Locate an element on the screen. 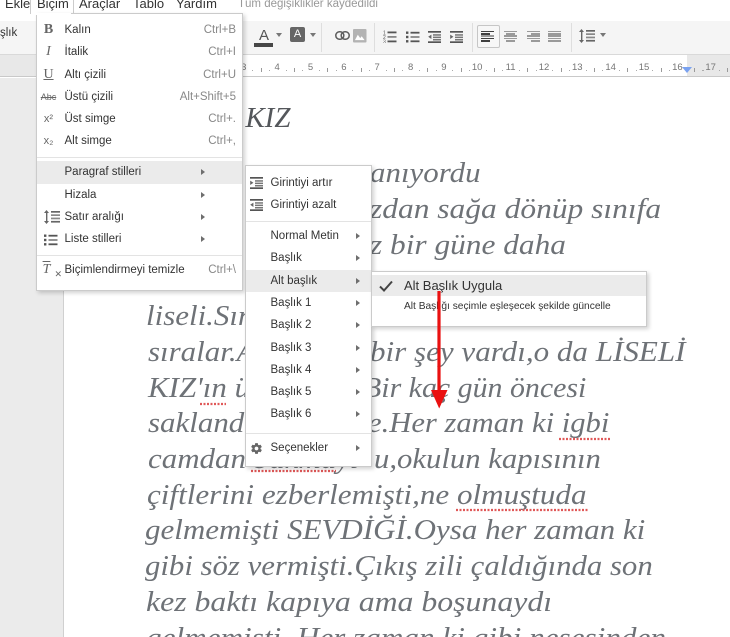 This screenshot has width=730, height=637. svg-text: 3 is located at coordinates (384, 42).